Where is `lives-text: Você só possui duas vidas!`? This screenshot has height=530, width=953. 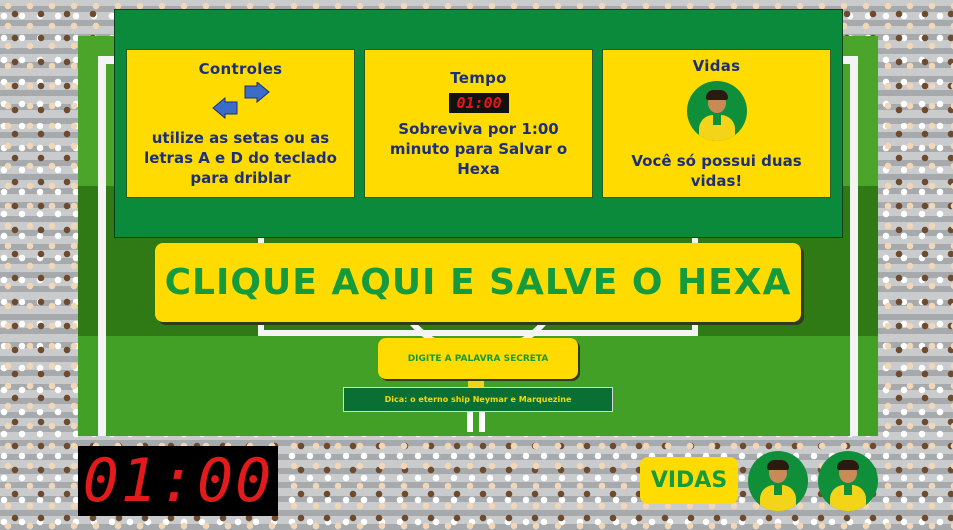 lives-text: Você só possui duas vidas! is located at coordinates (716, 170).